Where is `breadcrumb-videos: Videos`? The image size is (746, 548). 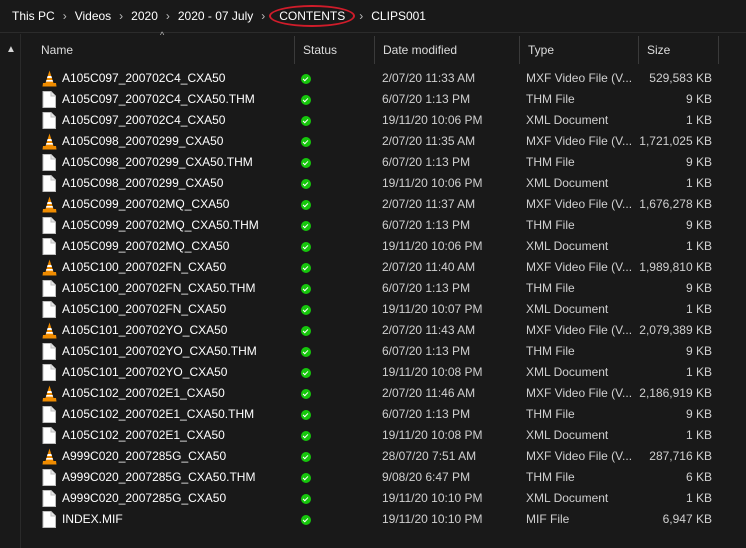
breadcrumb-videos: Videos is located at coordinates (93, 16).